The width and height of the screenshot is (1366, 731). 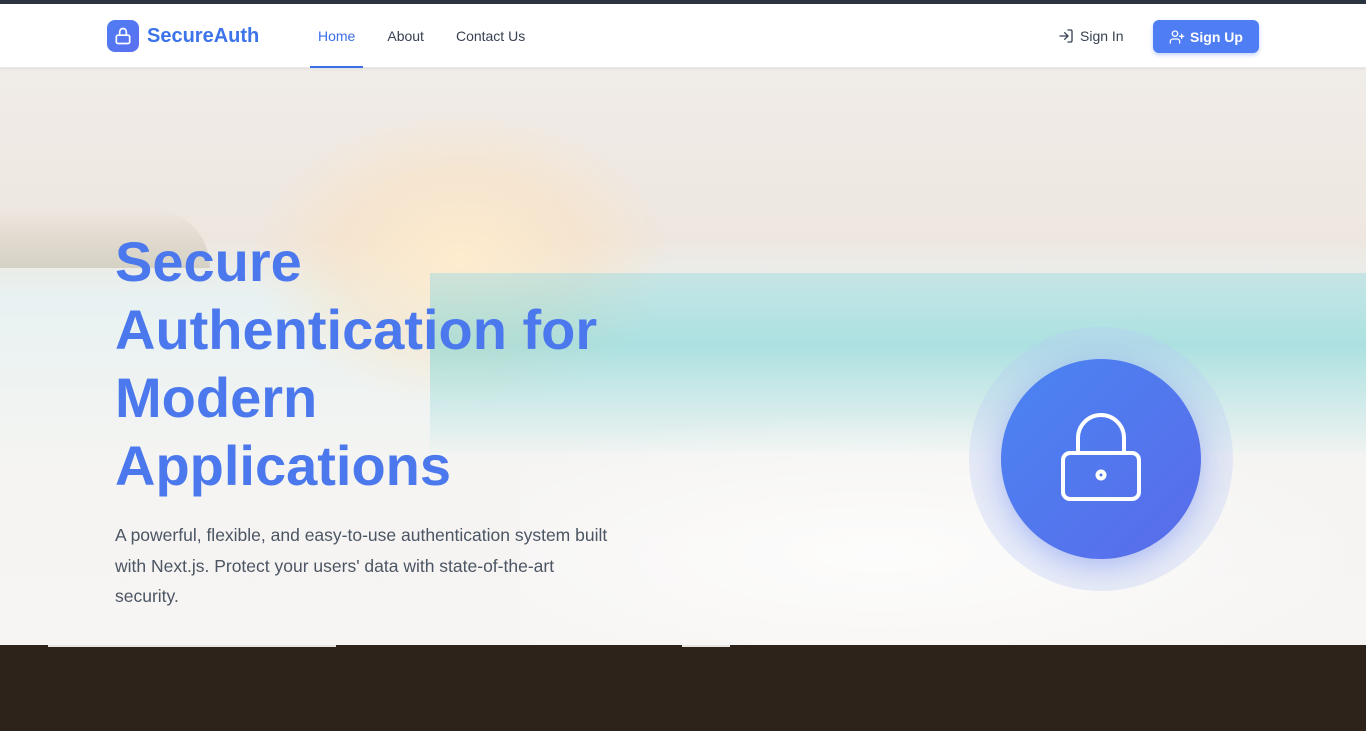 I want to click on sign-in-label: Sign In, so click(x=1102, y=36).